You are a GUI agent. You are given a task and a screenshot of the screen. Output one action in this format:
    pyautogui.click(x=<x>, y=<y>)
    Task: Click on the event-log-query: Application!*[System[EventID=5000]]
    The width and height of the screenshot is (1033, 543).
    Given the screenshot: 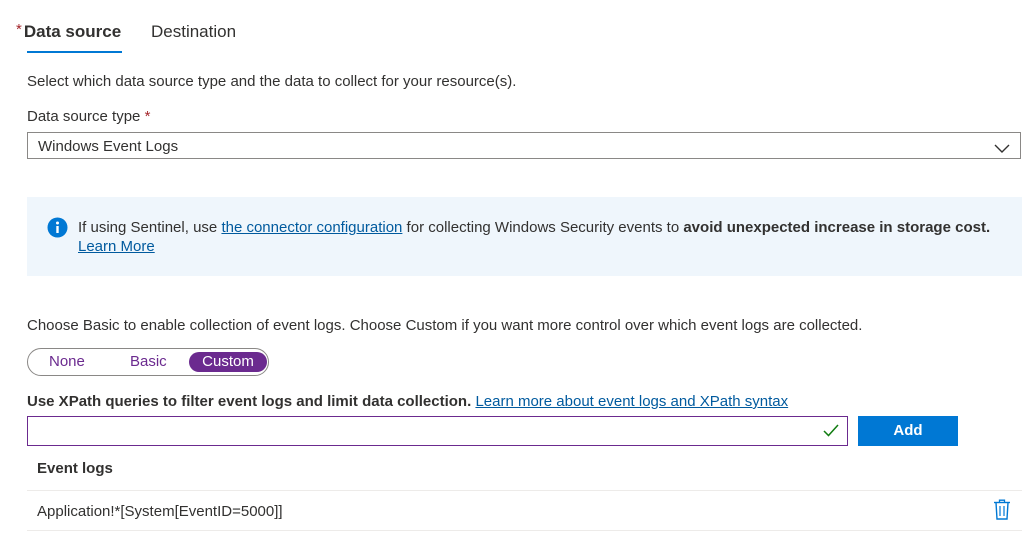 What is the action you would take?
    pyautogui.click(x=160, y=511)
    